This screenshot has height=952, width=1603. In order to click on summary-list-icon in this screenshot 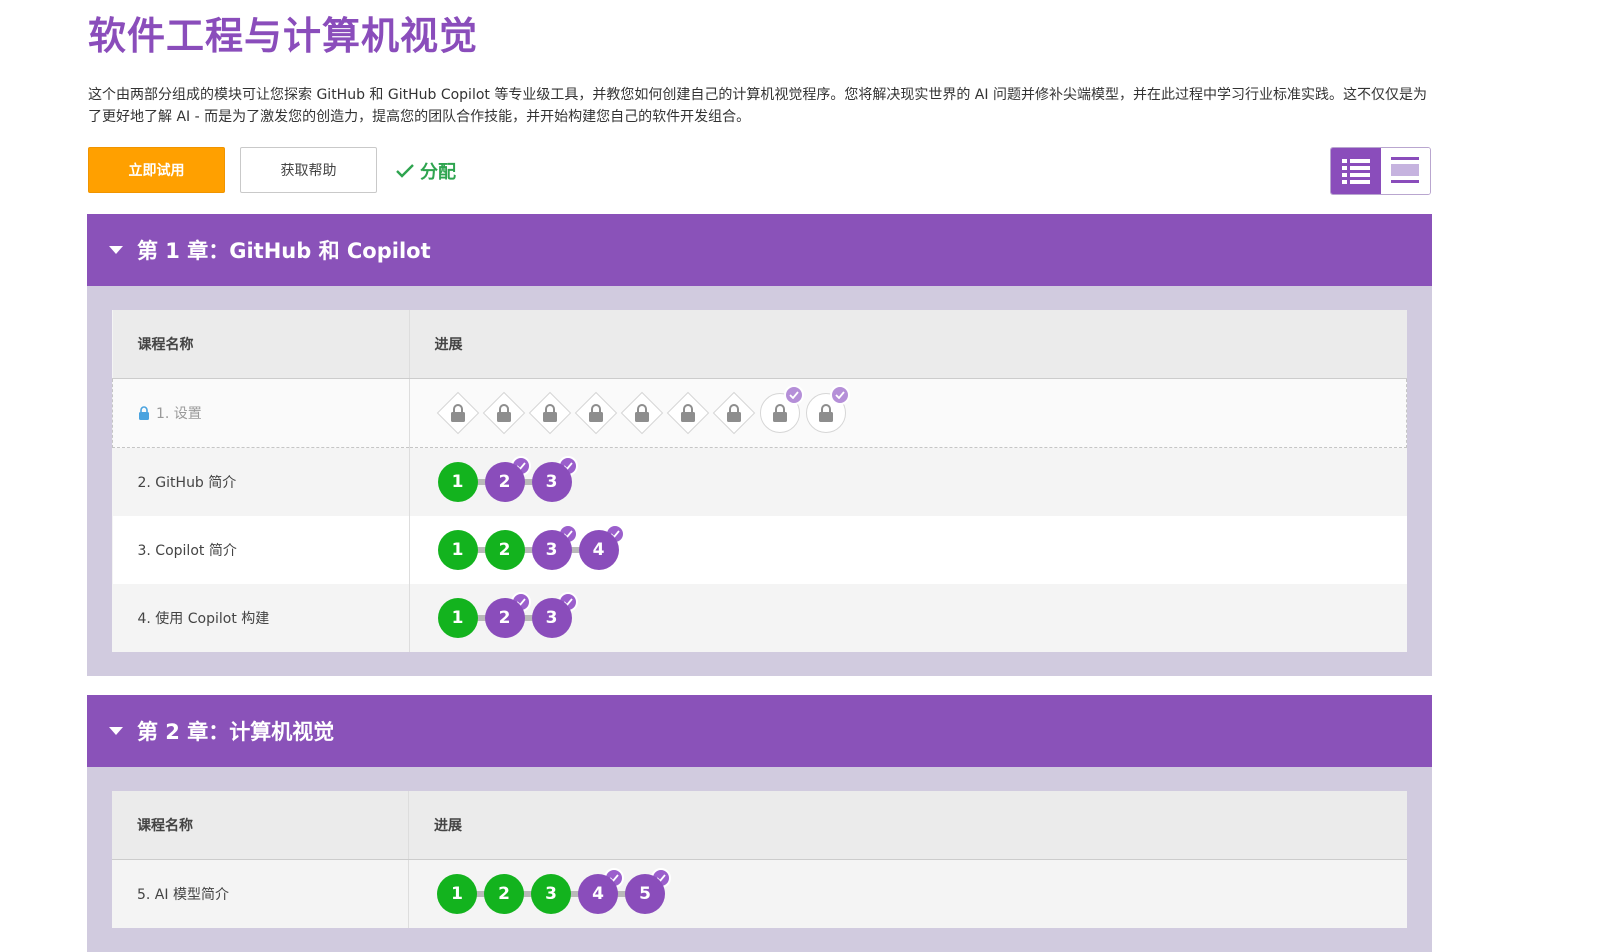, I will do `click(1405, 170)`.